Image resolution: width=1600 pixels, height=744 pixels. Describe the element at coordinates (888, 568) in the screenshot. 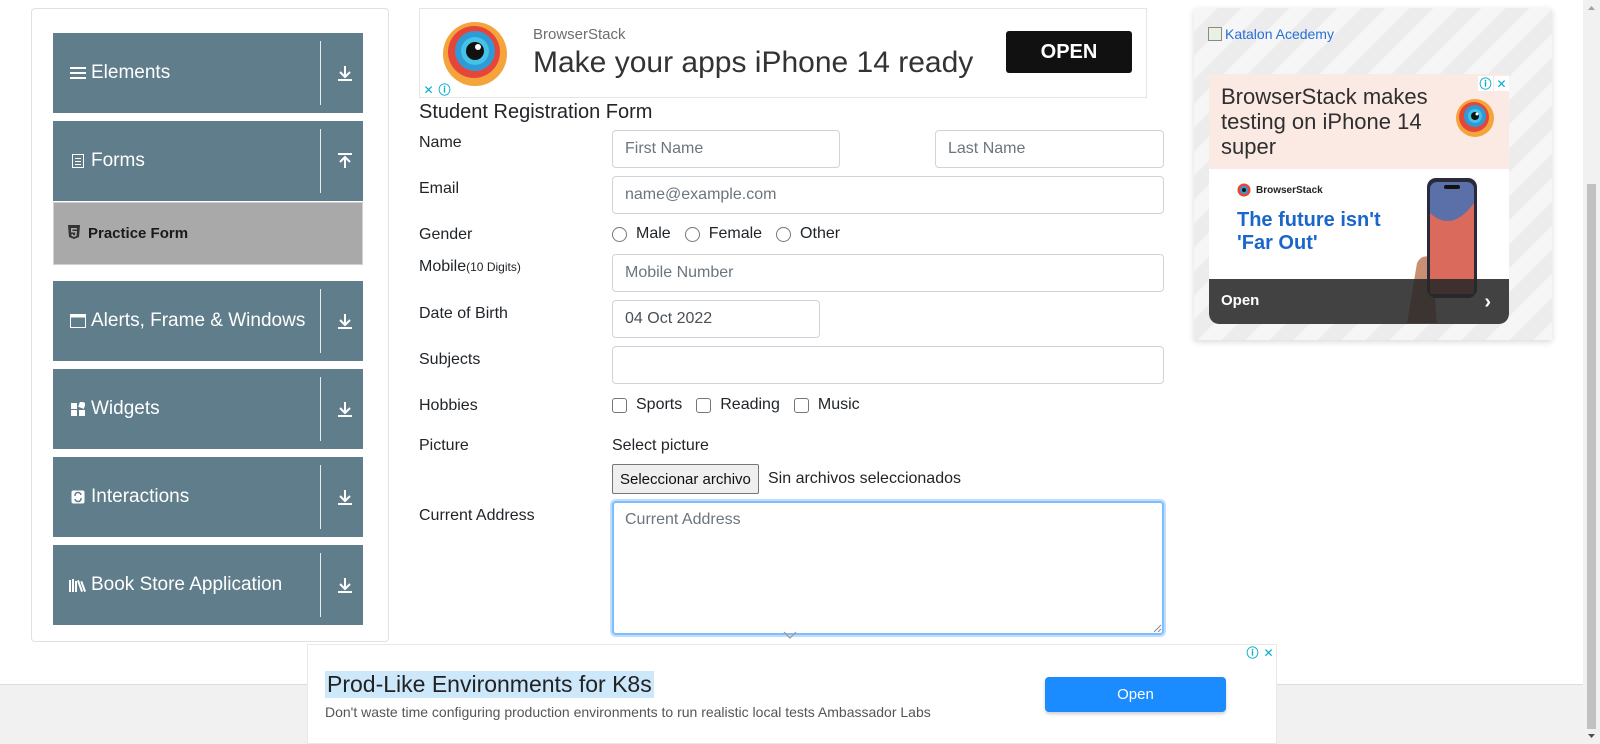

I see `current-address-textarea` at that location.